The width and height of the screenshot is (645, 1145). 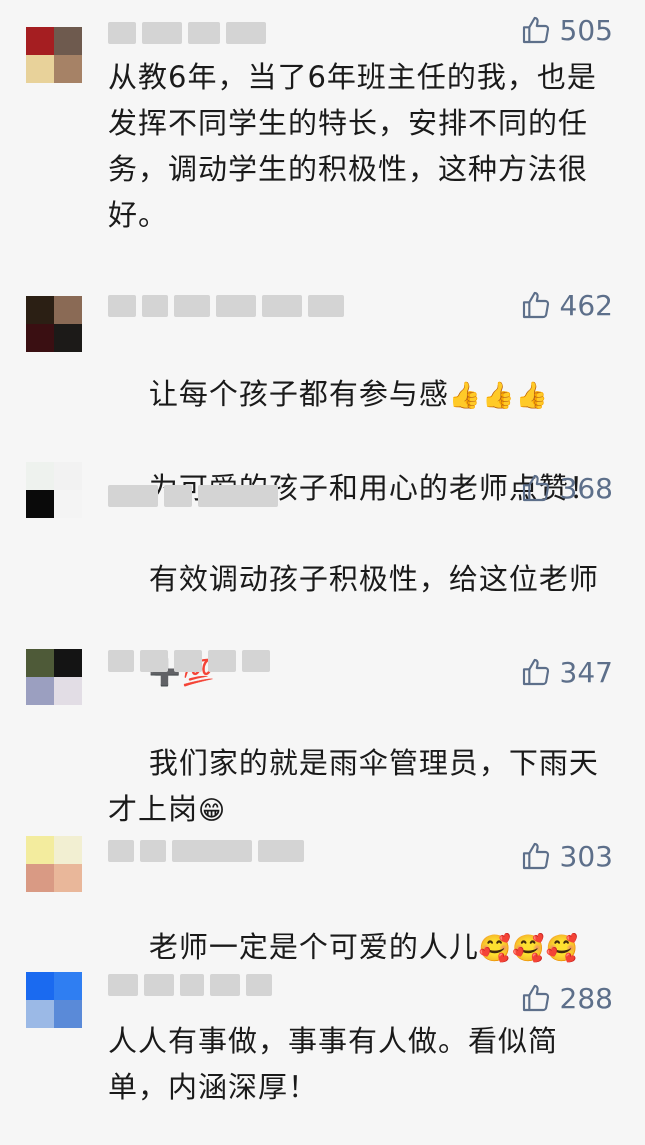 I want to click on thumbs-up-emoji: 👍👍👍, so click(x=499, y=396).